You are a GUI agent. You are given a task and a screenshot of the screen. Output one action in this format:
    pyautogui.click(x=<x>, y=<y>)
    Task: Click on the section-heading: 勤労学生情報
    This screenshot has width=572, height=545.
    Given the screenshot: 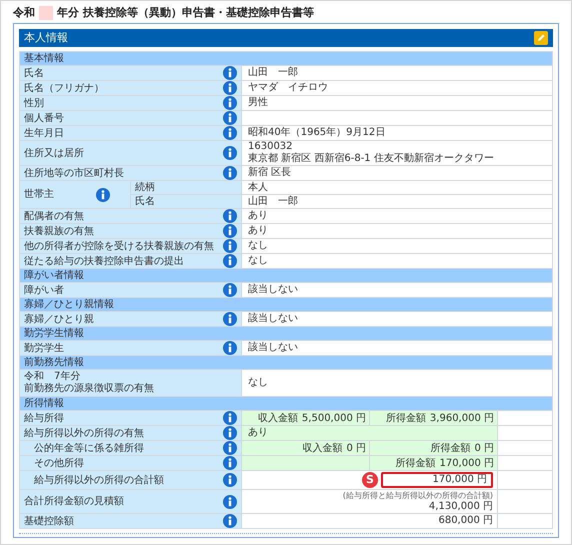 What is the action you would take?
    pyautogui.click(x=286, y=334)
    